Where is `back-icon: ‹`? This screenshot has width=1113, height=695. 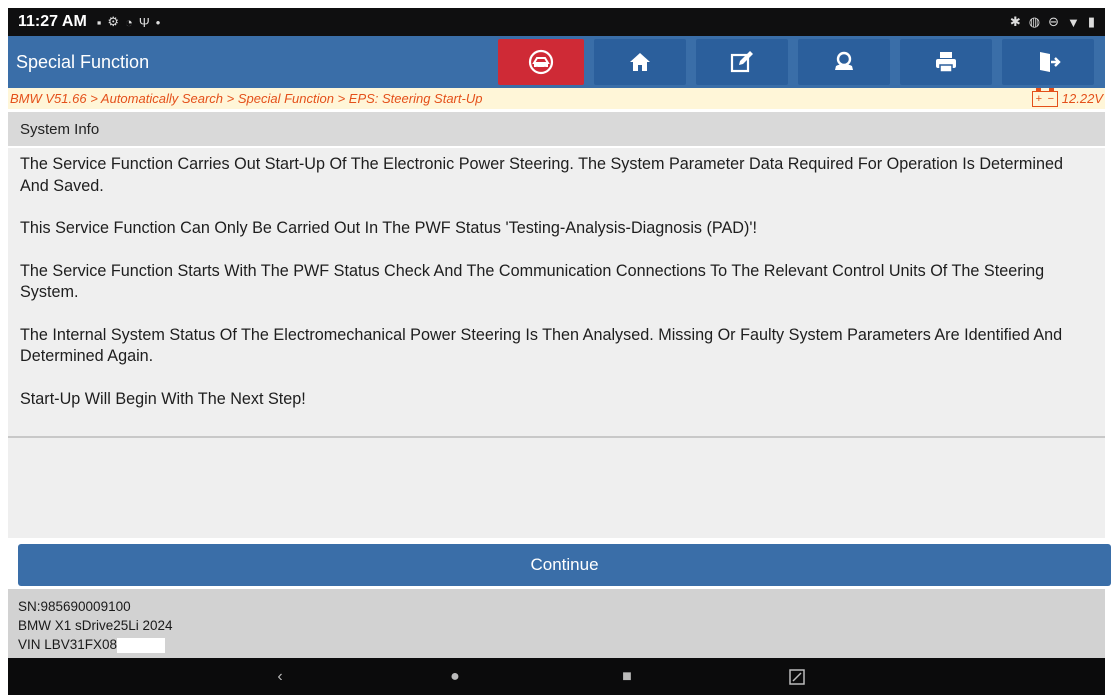
back-icon: ‹ is located at coordinates (280, 676).